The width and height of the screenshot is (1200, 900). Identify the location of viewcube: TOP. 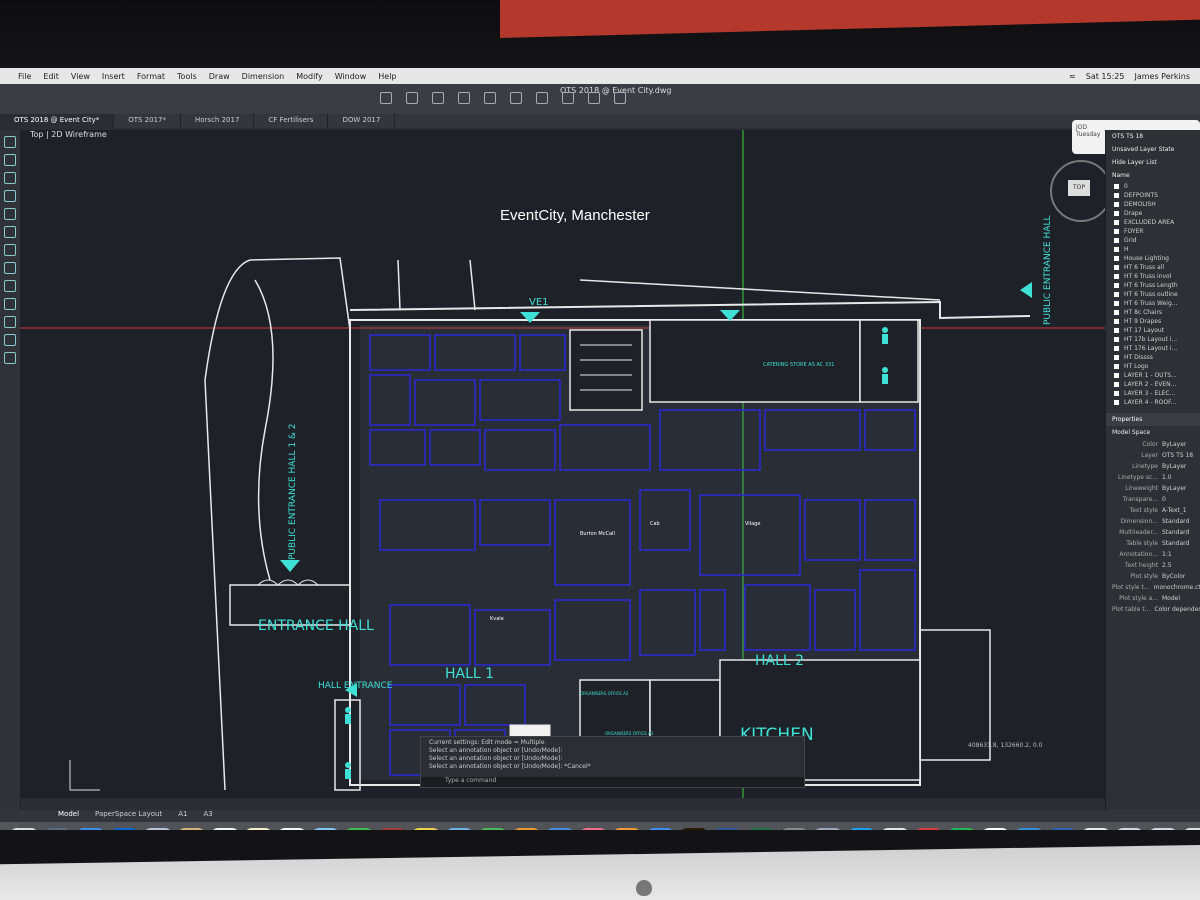
(1081, 191).